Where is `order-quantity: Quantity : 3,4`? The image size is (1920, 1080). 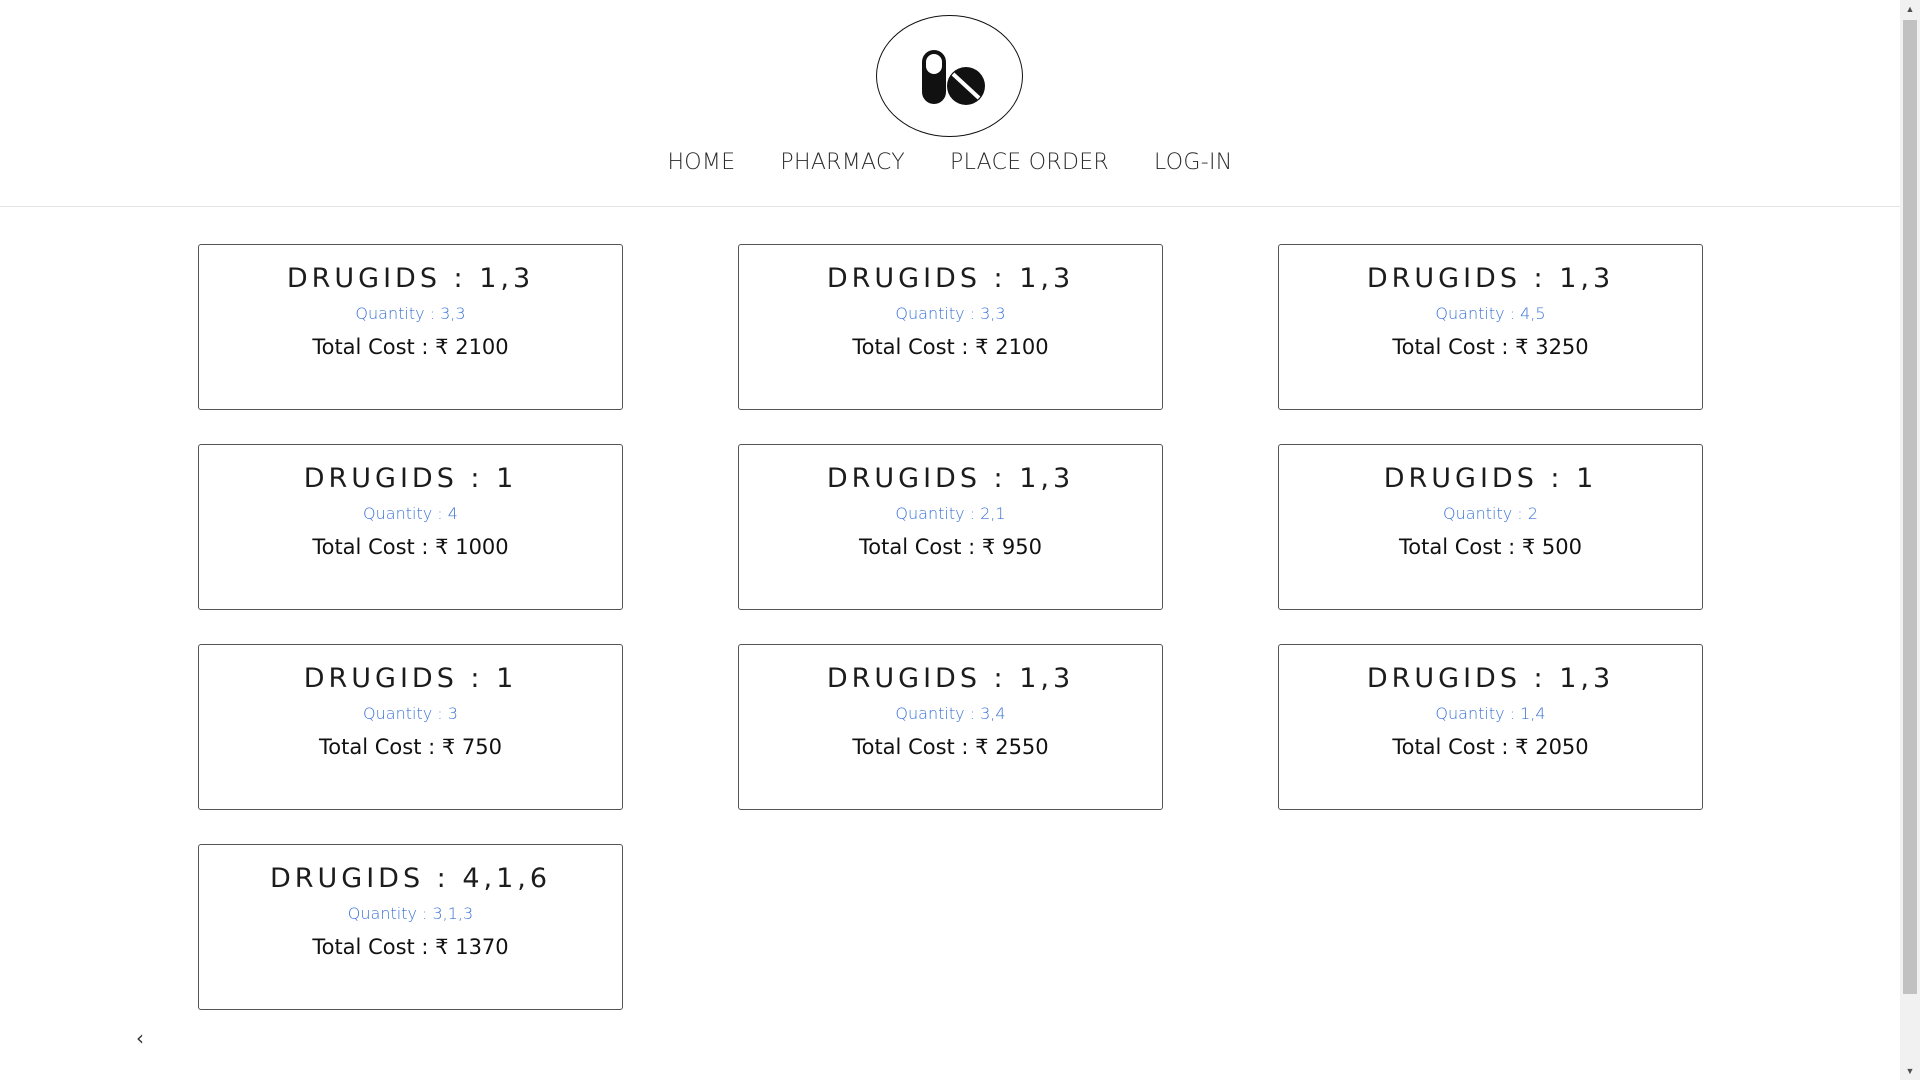 order-quantity: Quantity : 3,4 is located at coordinates (950, 713).